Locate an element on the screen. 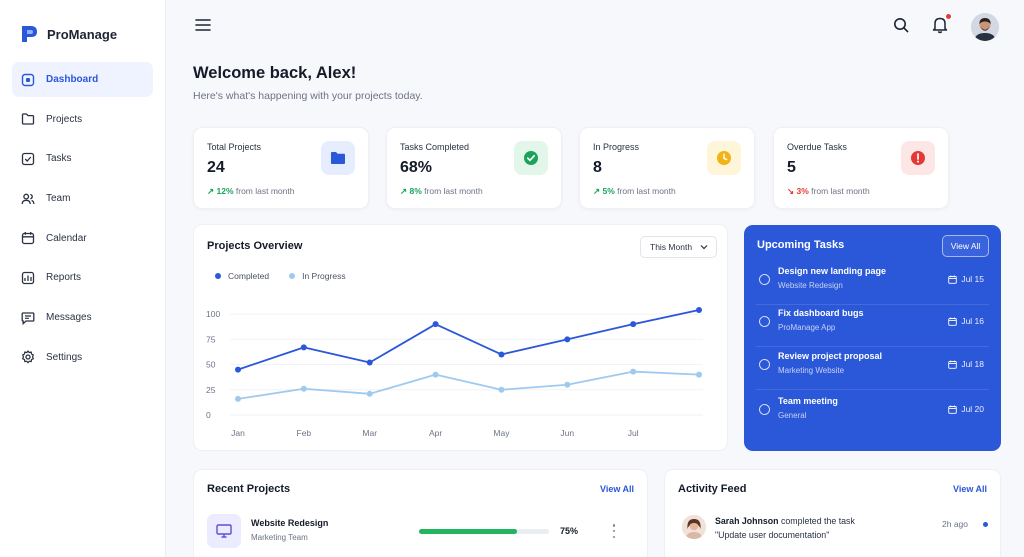  search-icon is located at coordinates (901, 25).